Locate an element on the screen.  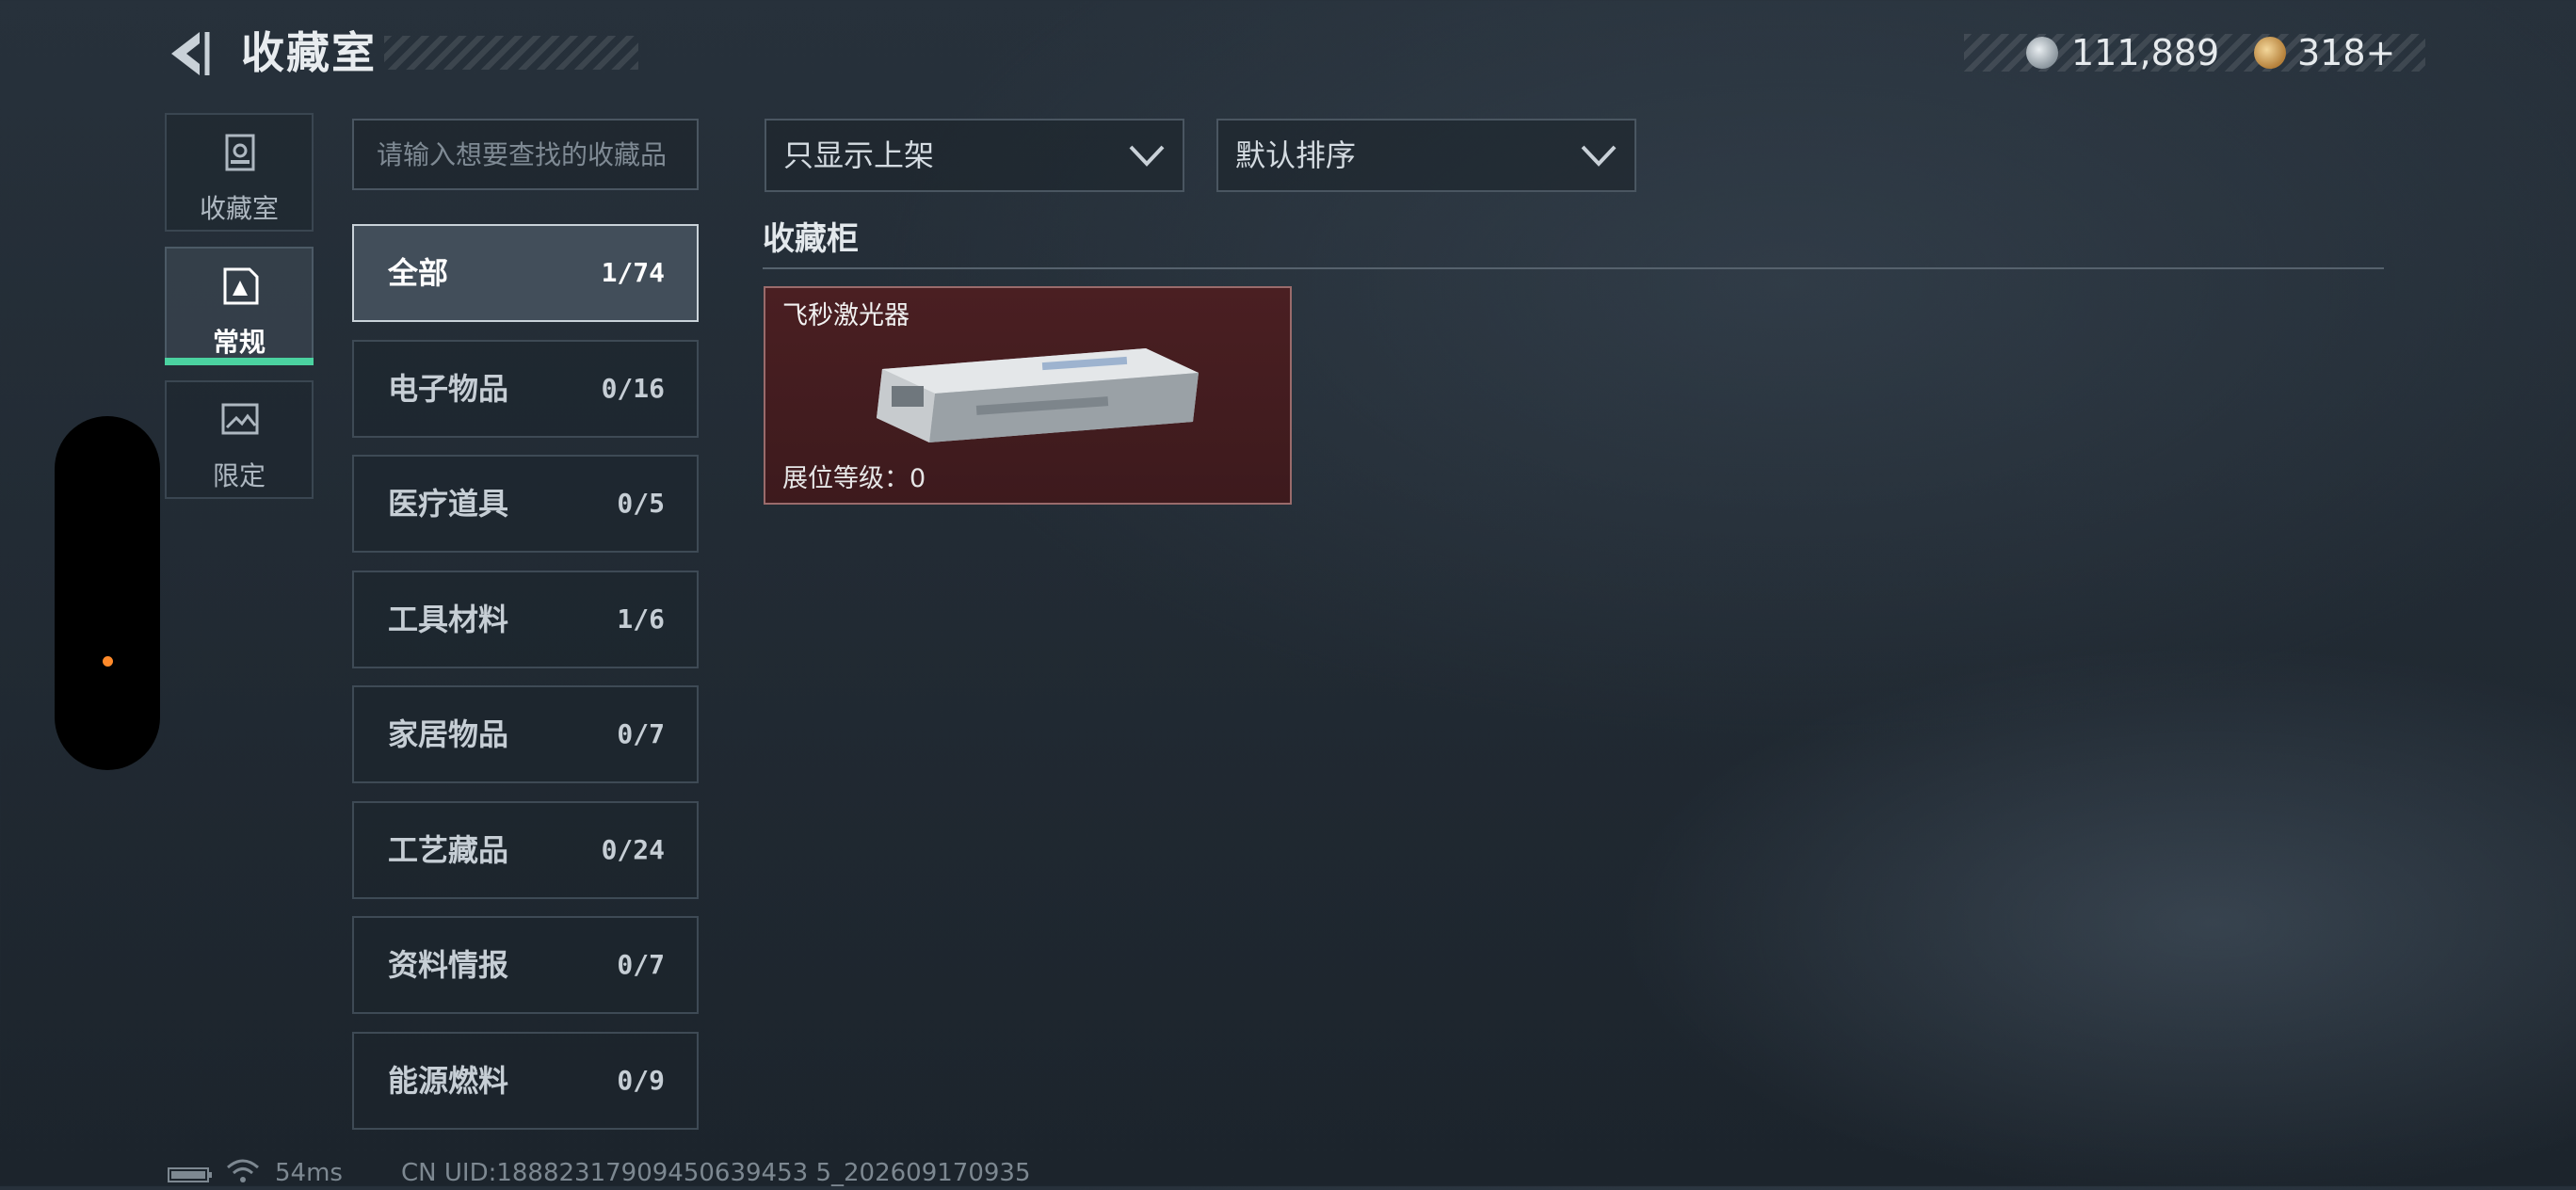
page-title: 收藏室 is located at coordinates (309, 52).